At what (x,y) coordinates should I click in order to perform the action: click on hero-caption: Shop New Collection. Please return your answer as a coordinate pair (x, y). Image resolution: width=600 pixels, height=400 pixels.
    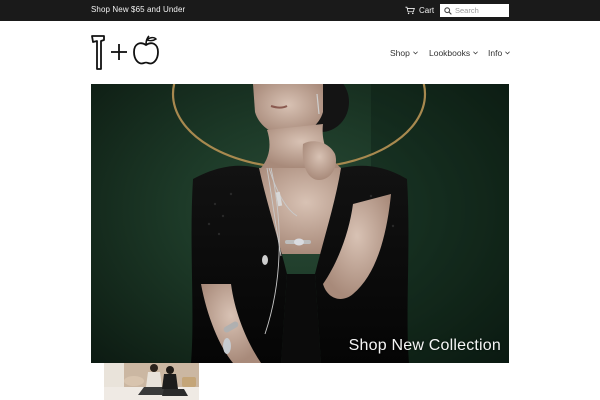
    Looking at the image, I should click on (424, 345).